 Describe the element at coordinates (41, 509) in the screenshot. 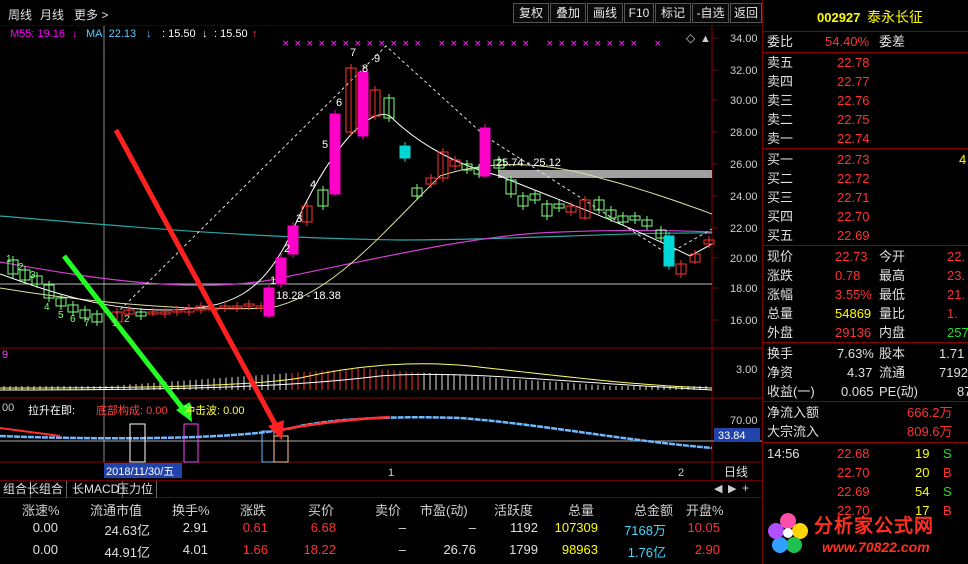

I see `table-header-cell: 涨速%` at that location.